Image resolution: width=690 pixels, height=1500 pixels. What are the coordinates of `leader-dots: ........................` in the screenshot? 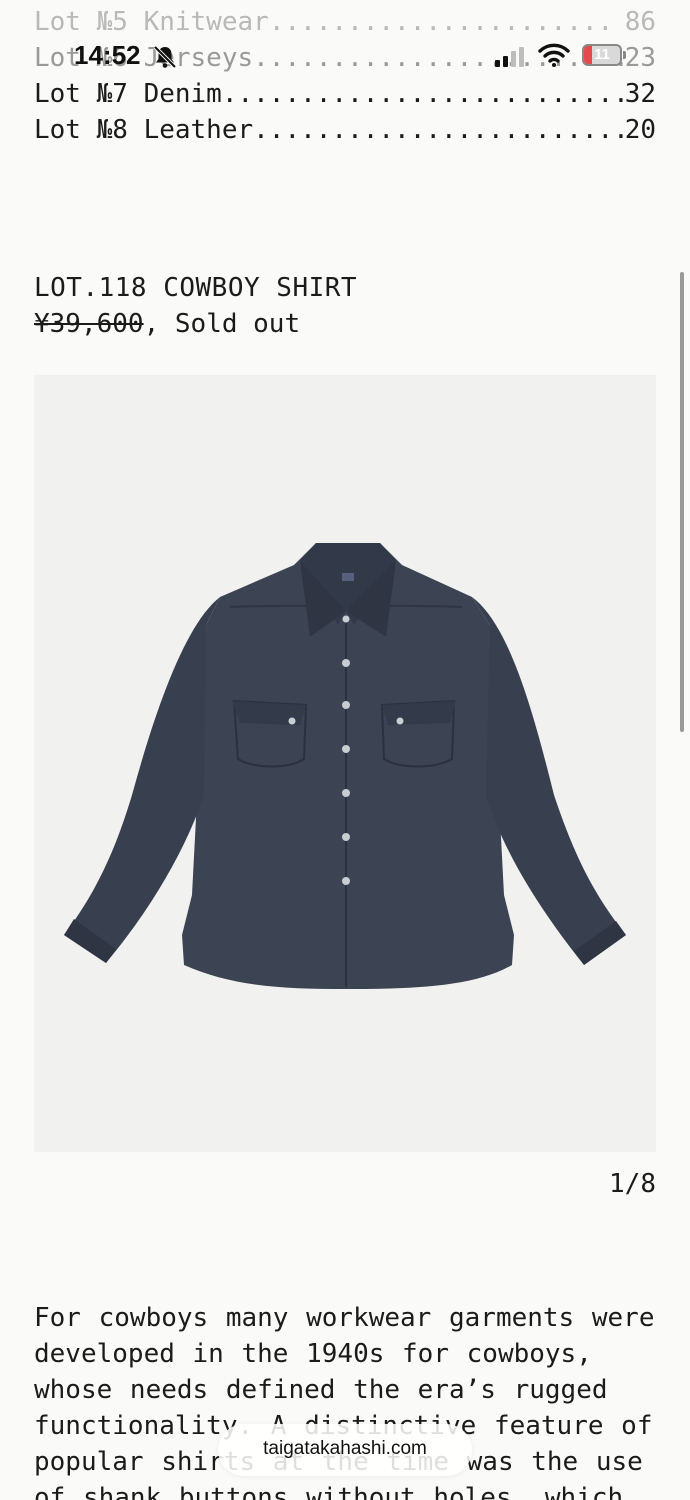 It's located at (439, 130).